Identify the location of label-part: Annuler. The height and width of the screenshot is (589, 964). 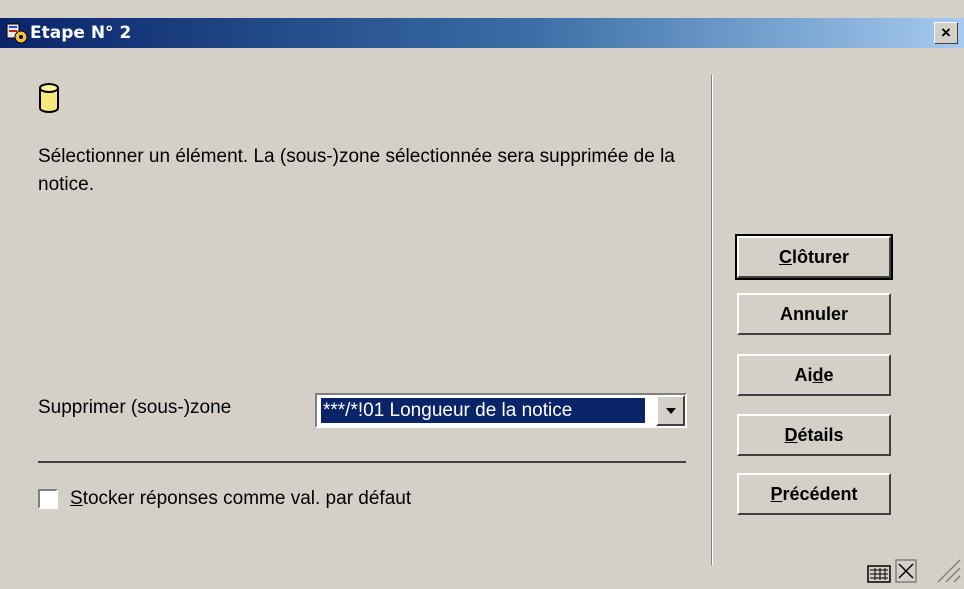
(813, 314).